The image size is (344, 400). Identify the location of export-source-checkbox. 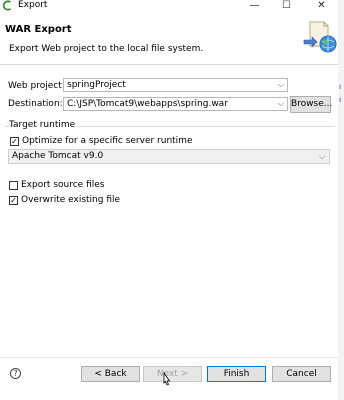
(13, 185).